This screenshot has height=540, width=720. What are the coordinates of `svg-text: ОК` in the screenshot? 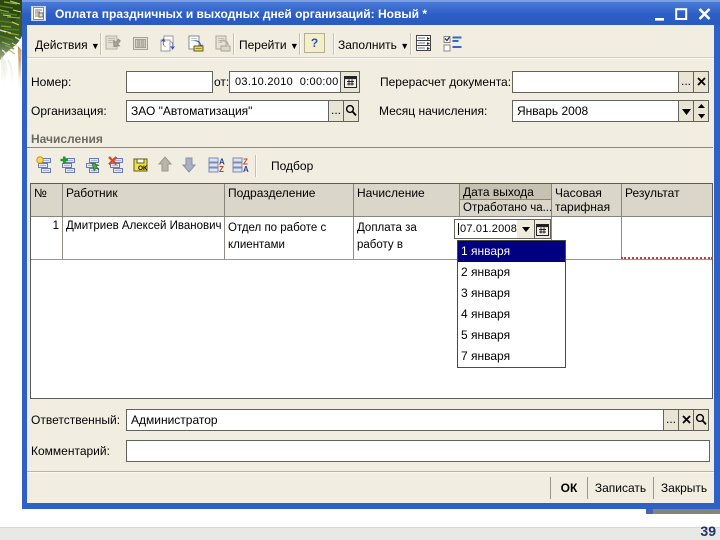 It's located at (142, 168).